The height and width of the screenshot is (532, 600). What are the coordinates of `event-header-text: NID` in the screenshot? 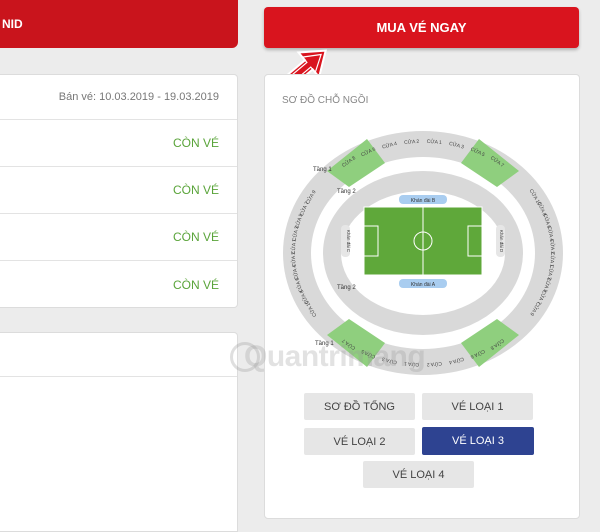 It's located at (12, 24).